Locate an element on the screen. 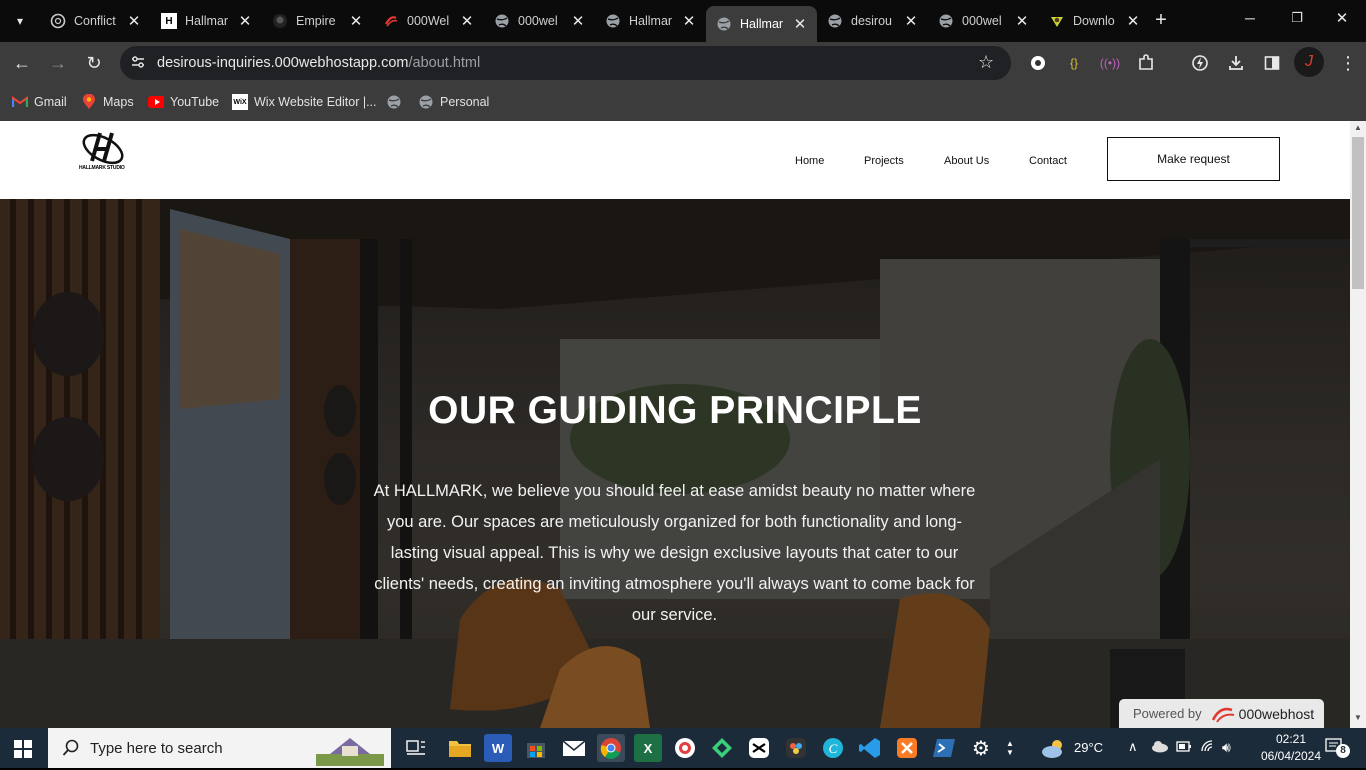 This screenshot has height=770, width=1366. tab-active: Hallmar ✕ is located at coordinates (761, 24).